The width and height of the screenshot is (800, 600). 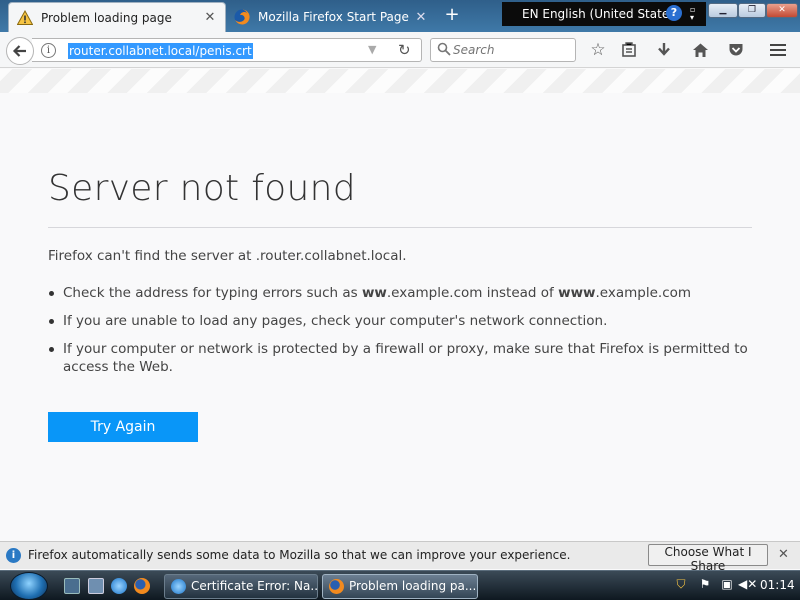 What do you see at coordinates (106, 17) in the screenshot?
I see `tab-title: Problem loading page` at bounding box center [106, 17].